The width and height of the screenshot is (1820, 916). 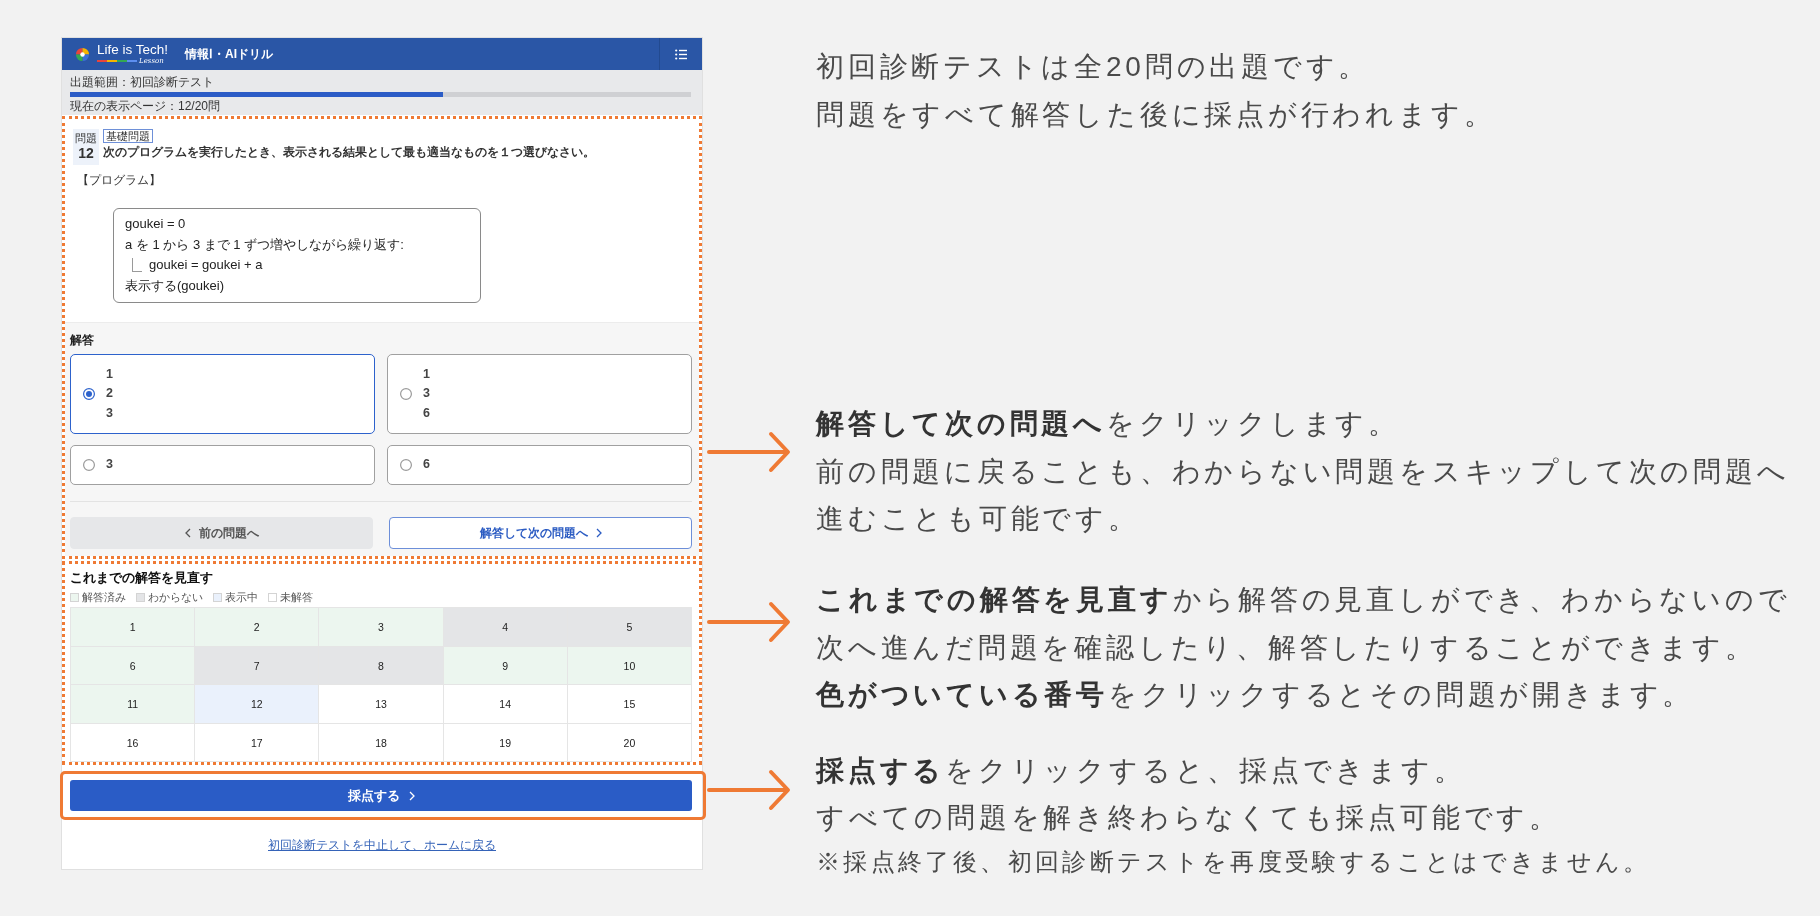 I want to click on list-menu-icon, so click(x=681, y=54).